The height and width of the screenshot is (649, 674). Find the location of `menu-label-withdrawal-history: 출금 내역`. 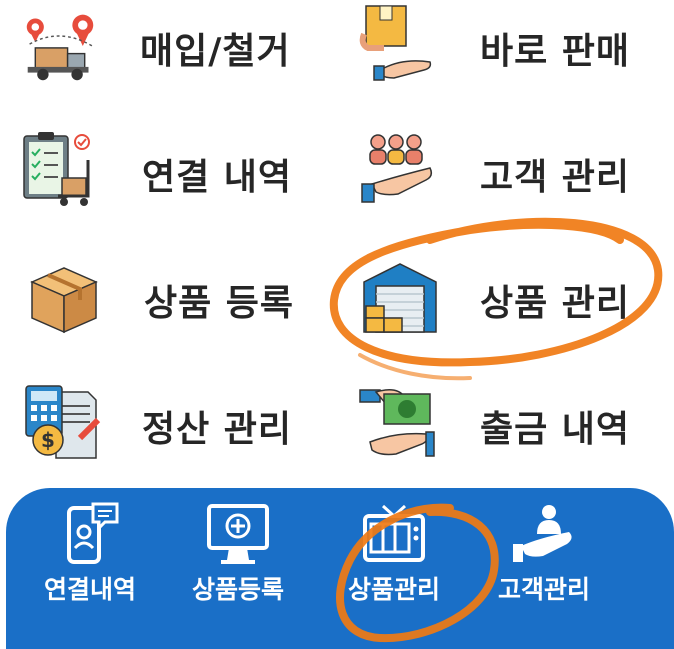

menu-label-withdrawal-history: 출금 내역 is located at coordinates (555, 429).